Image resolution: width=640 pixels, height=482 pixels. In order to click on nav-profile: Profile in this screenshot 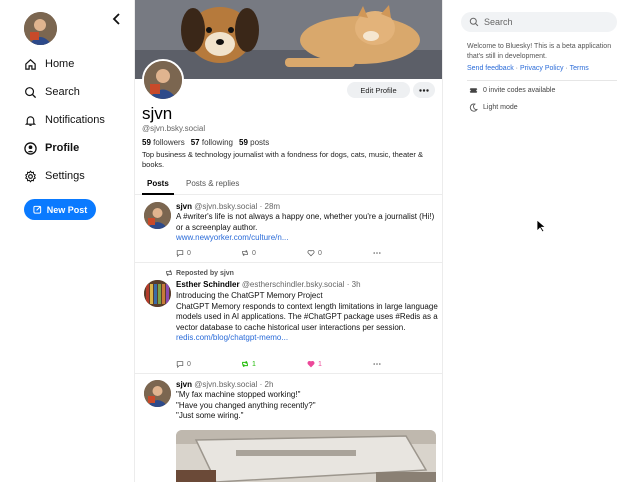, I will do `click(51, 148)`.